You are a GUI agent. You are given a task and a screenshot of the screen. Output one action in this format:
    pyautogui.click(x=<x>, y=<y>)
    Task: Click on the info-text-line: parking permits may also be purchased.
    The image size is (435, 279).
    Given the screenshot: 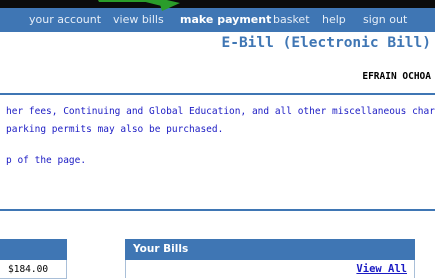 What is the action you would take?
    pyautogui.click(x=115, y=129)
    